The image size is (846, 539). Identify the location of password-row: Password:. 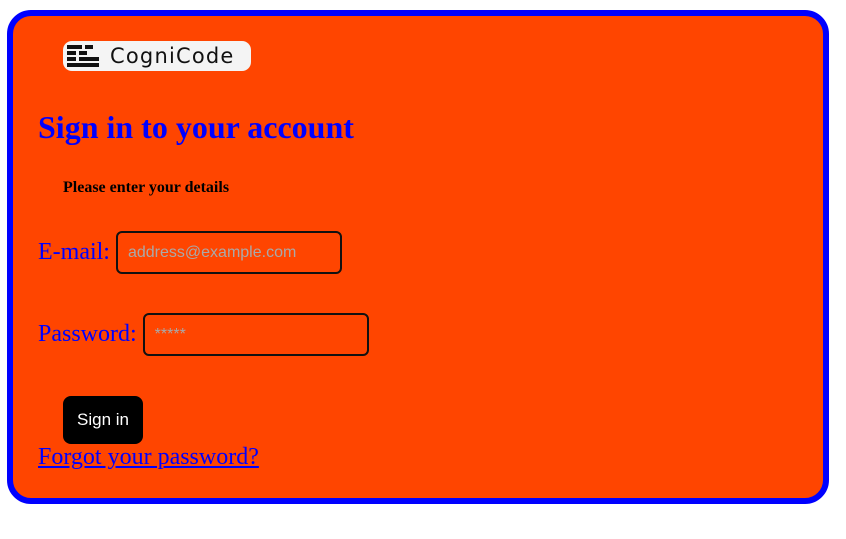
(203, 334).